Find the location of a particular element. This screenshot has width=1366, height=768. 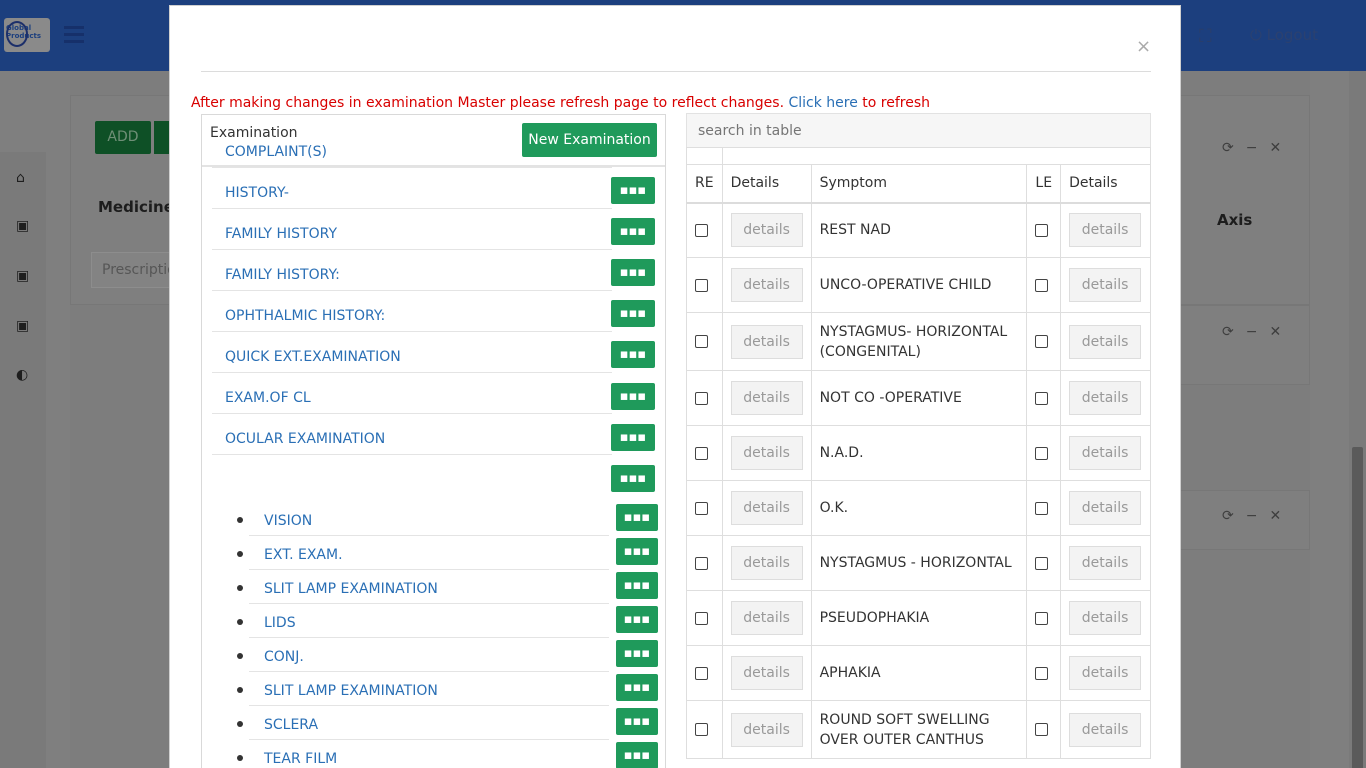

exam-item: COMPLAINT(S) is located at coordinates (412, 150).